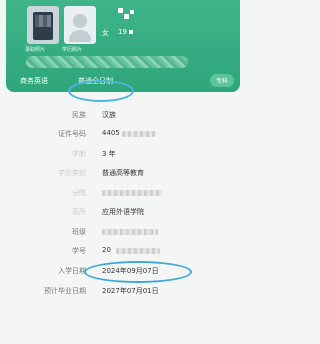  I want to click on field-row: 系所 应用外语学院, so click(123, 217).